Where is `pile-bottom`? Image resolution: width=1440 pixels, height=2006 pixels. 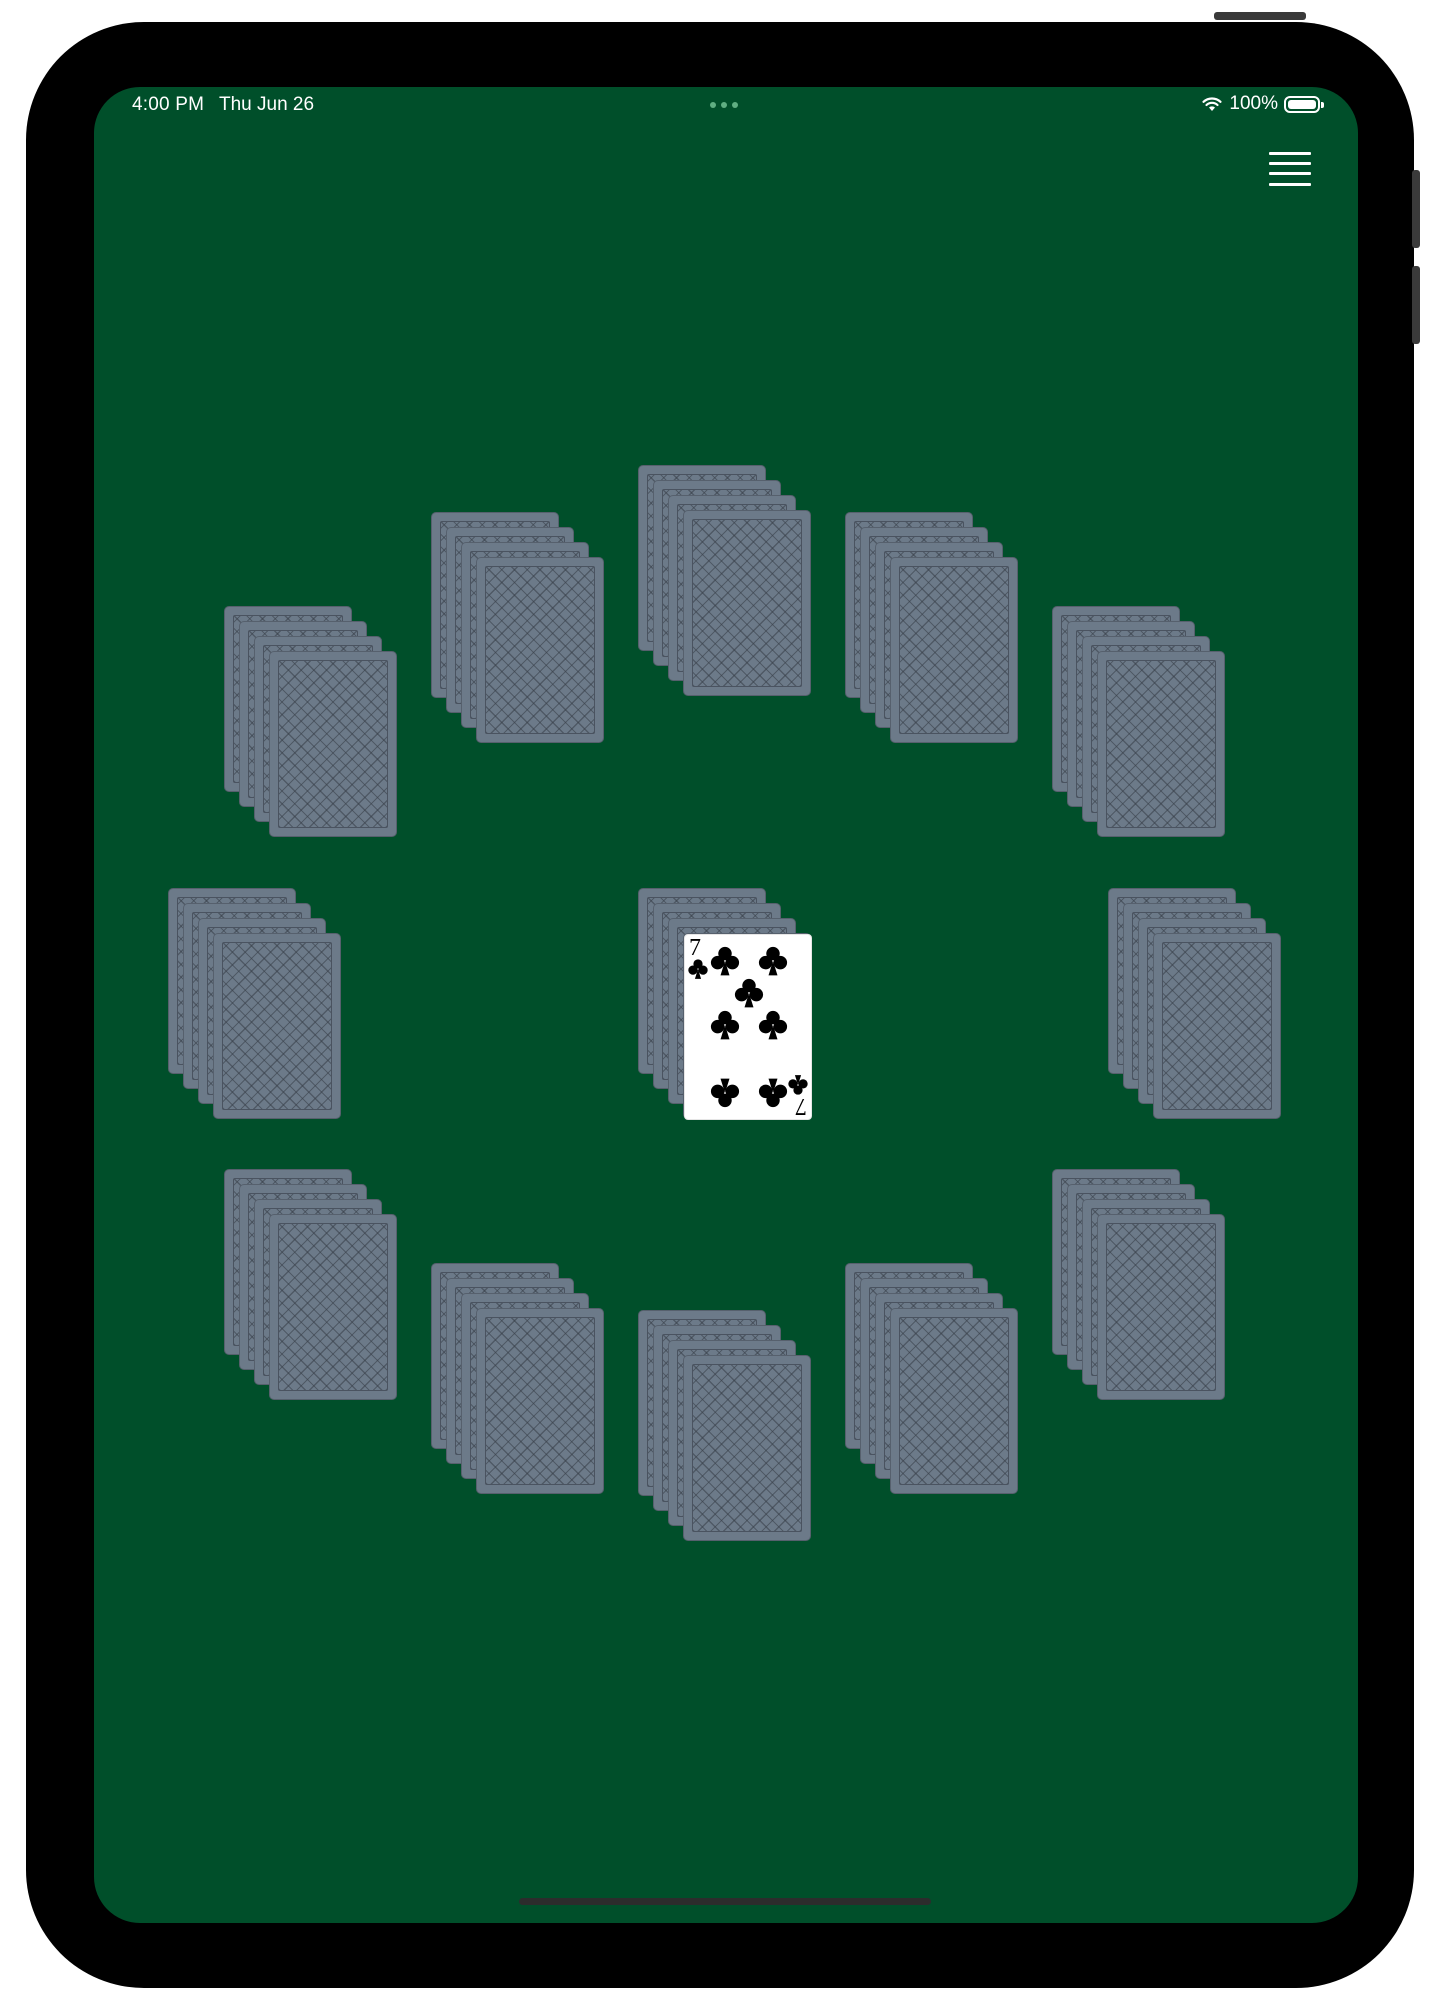 pile-bottom is located at coordinates (725, 1426).